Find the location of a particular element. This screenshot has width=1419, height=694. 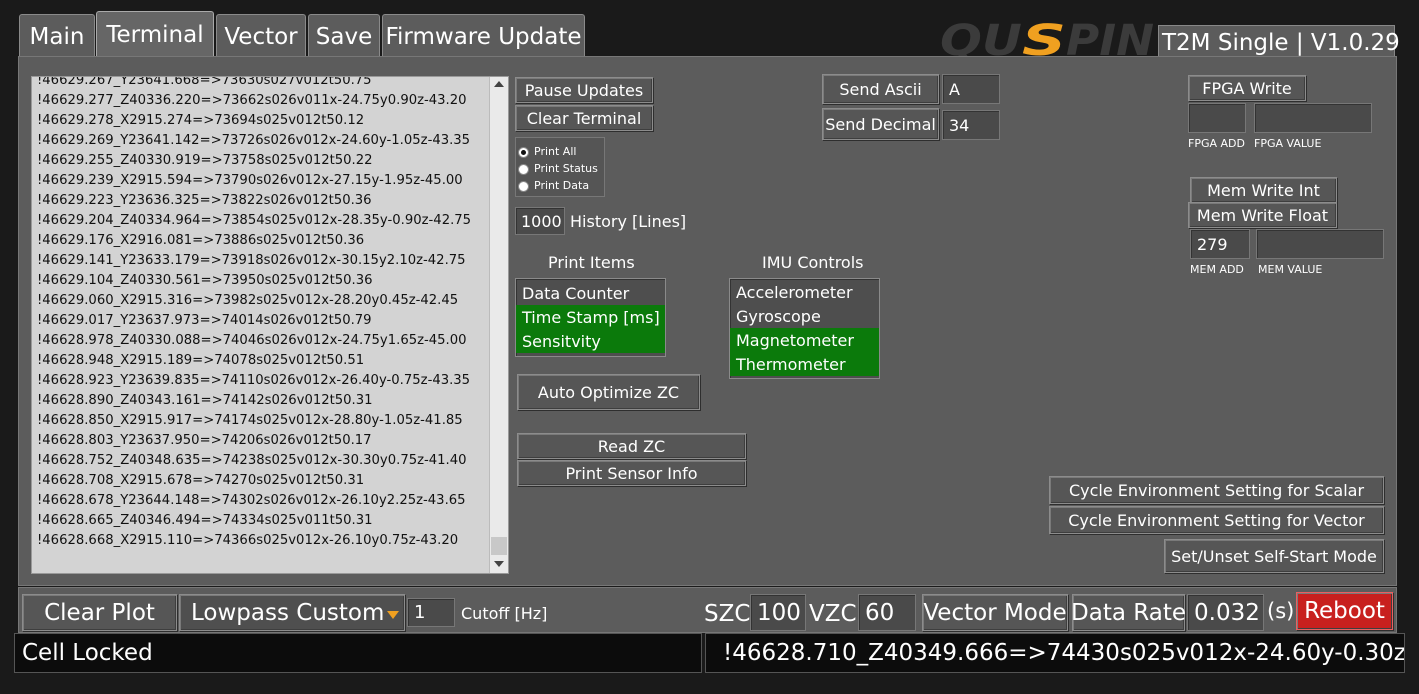

tab-terminal: Terminal is located at coordinates (155, 34).